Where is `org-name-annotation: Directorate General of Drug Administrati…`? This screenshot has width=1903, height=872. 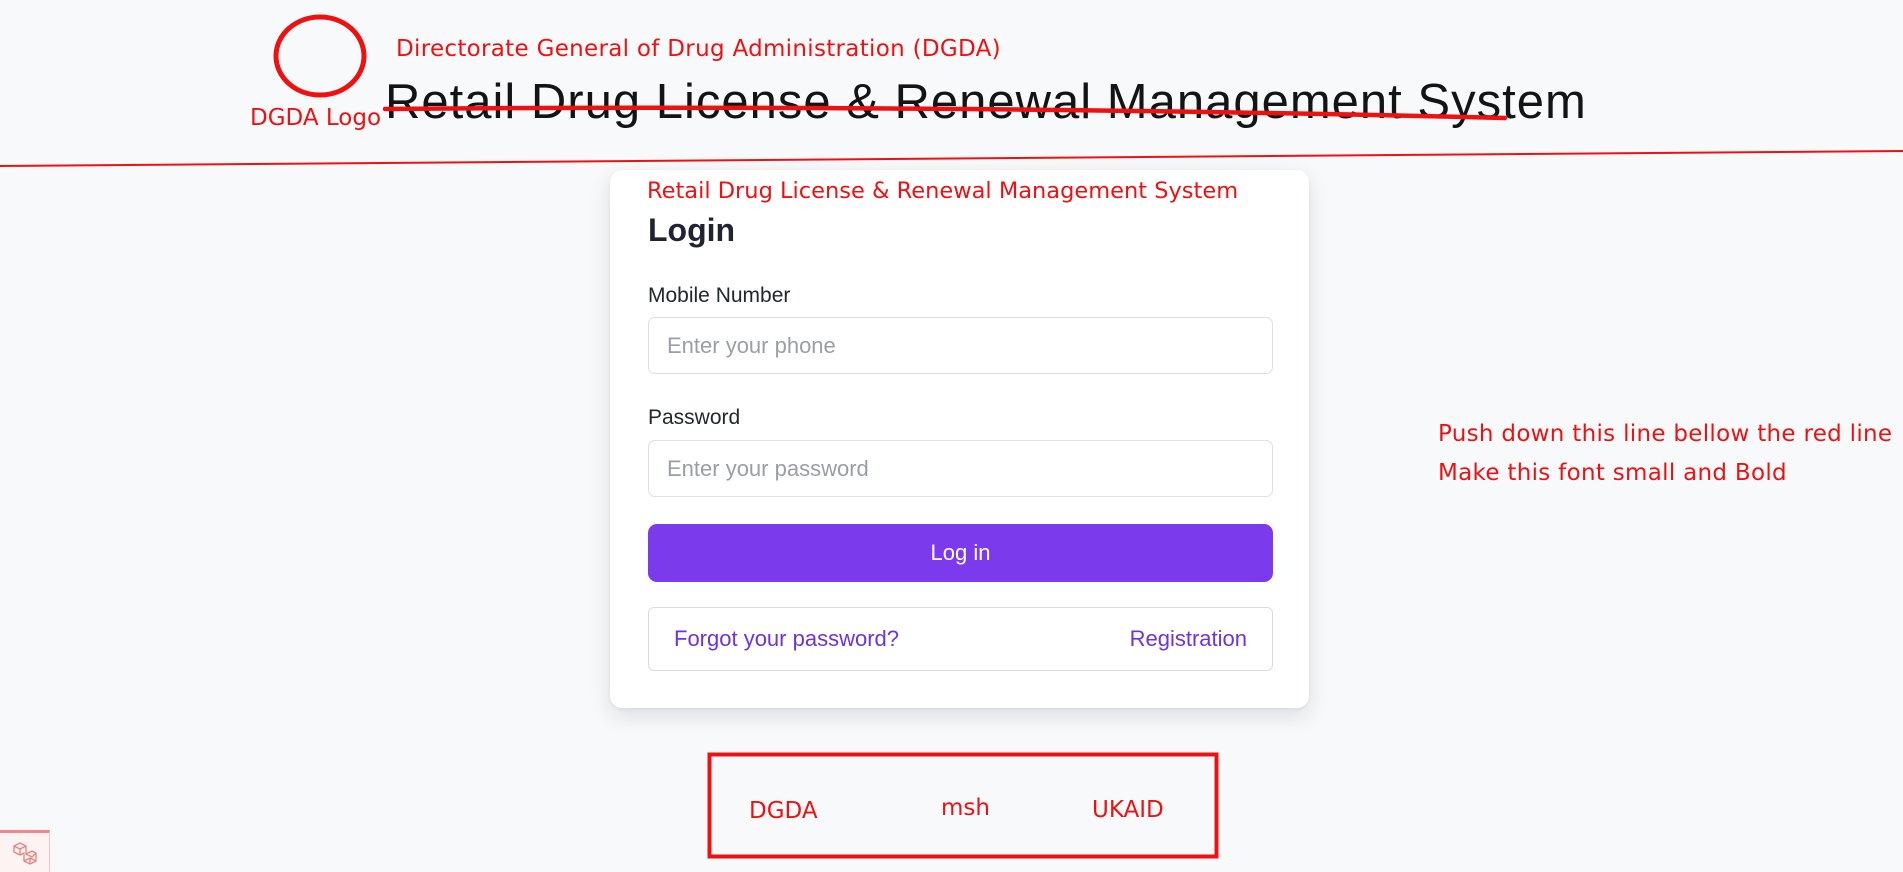 org-name-annotation: Directorate General of Drug Administrati… is located at coordinates (698, 49).